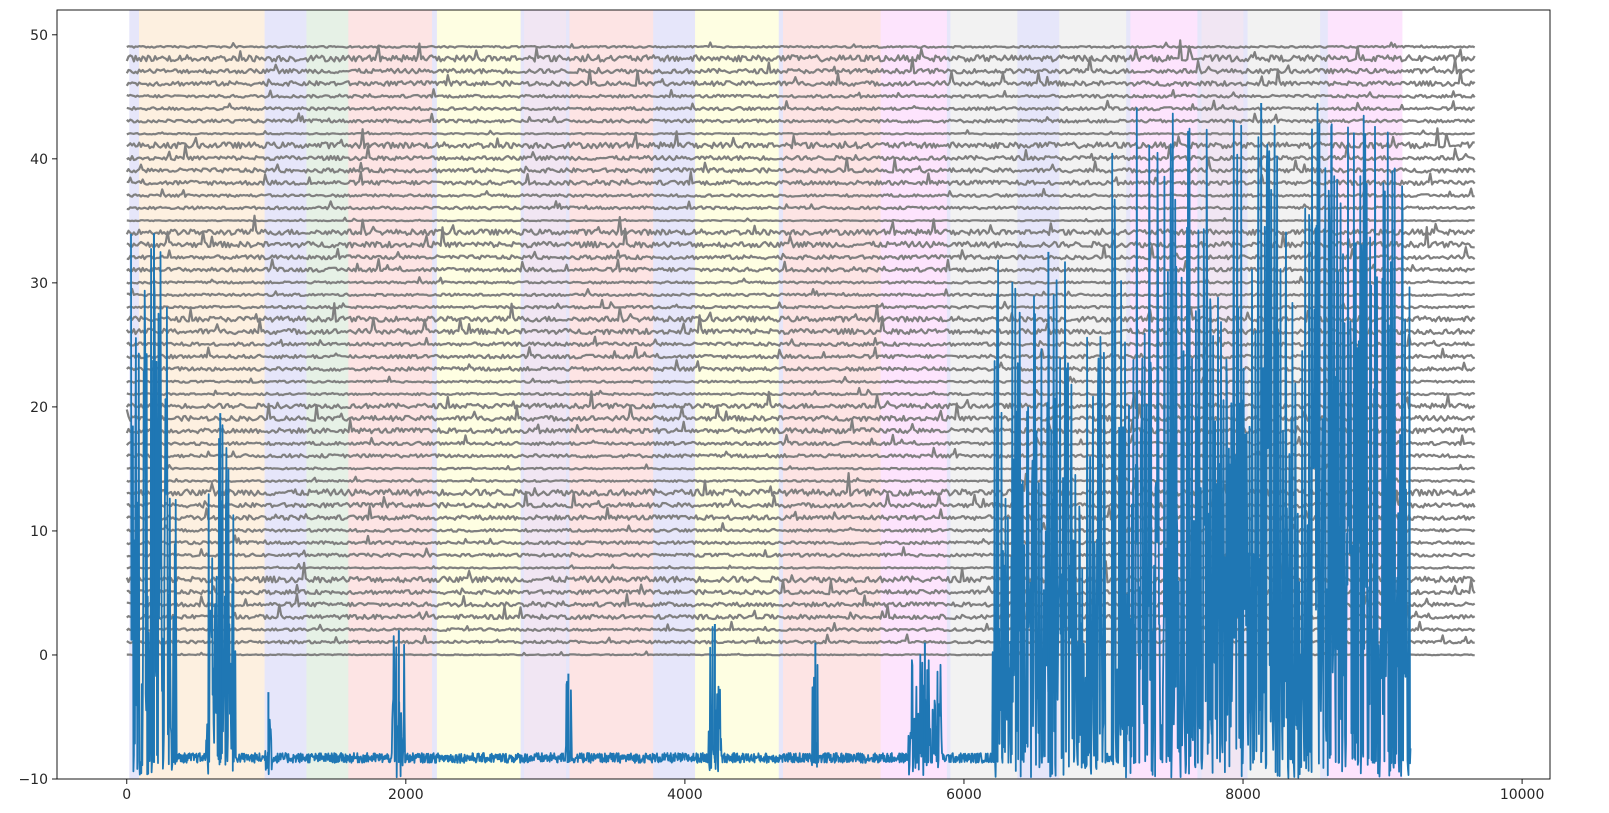  What do you see at coordinates (43, 656) in the screenshot?
I see `y-tick-label: 0` at bounding box center [43, 656].